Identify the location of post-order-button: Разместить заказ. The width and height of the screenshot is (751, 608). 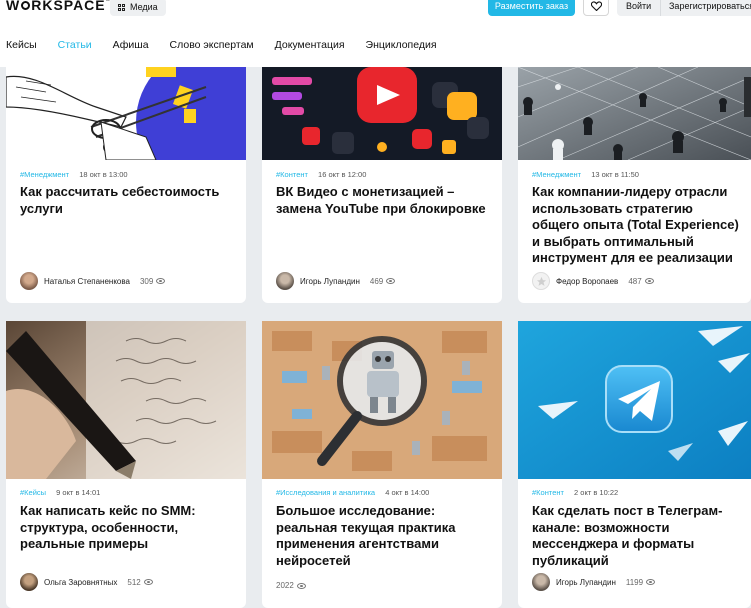
(531, 8).